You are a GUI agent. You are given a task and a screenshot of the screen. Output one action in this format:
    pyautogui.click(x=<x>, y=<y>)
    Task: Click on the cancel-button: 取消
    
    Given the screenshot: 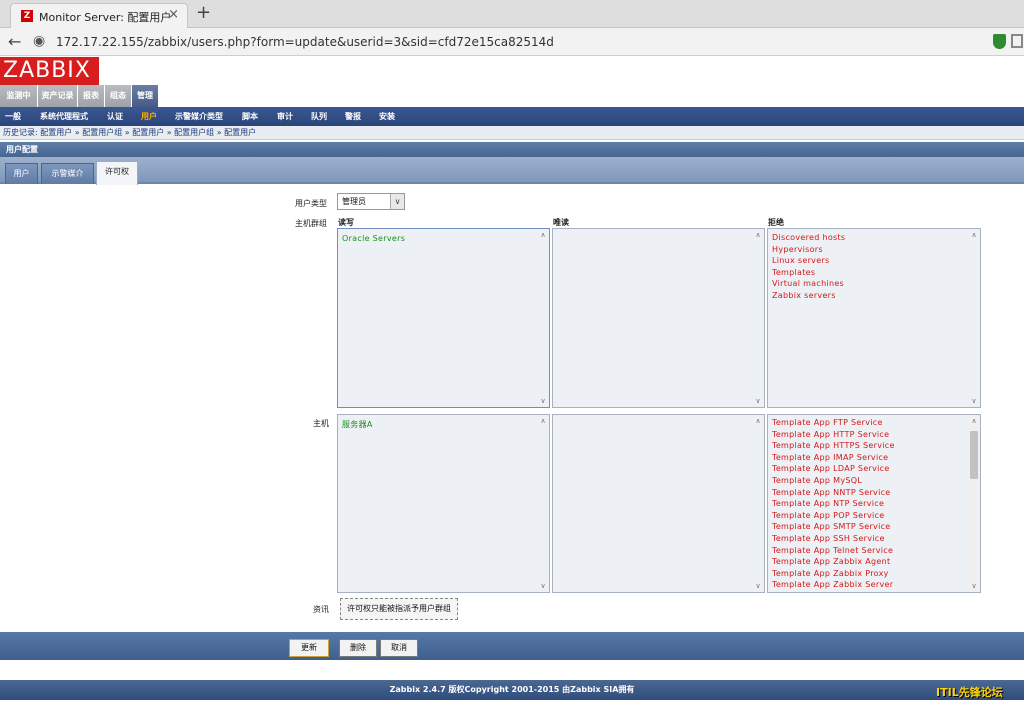 What is the action you would take?
    pyautogui.click(x=399, y=648)
    